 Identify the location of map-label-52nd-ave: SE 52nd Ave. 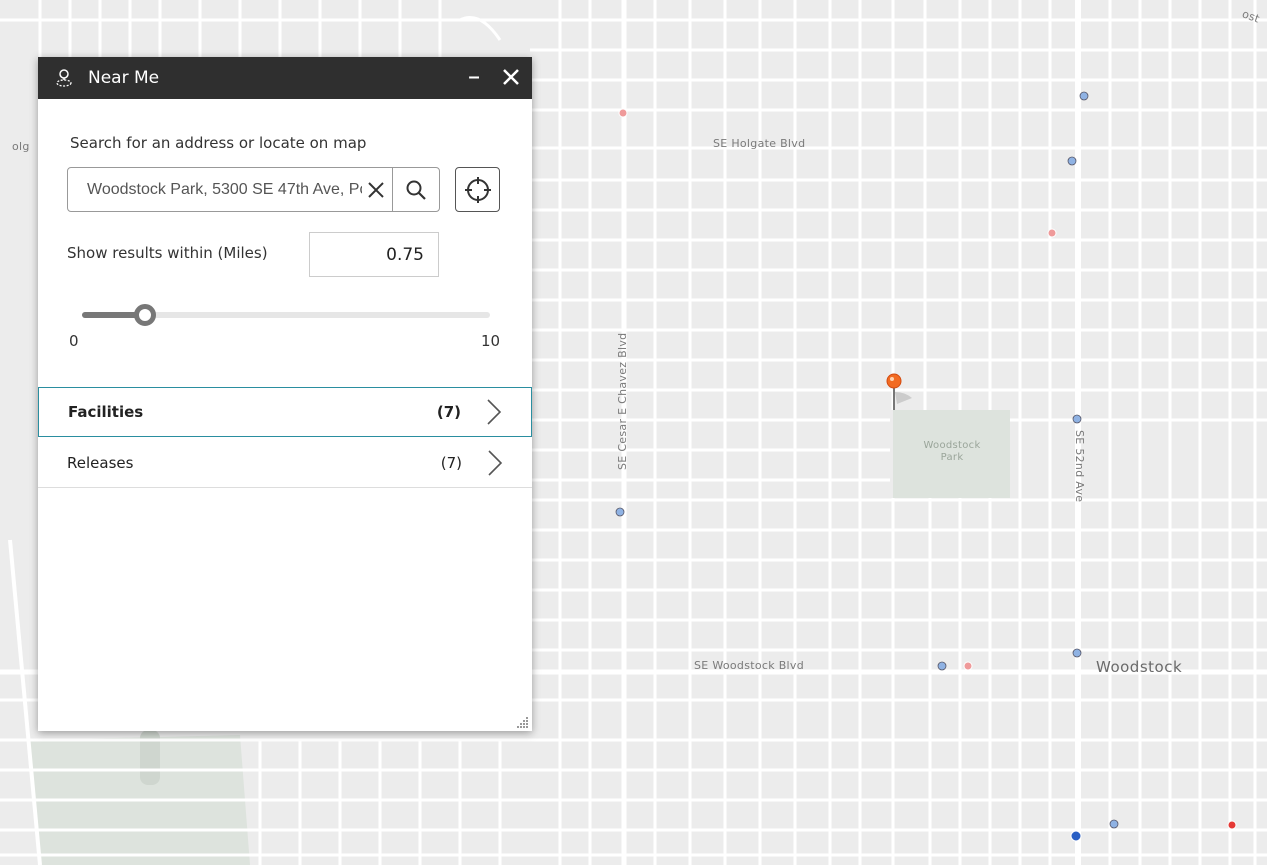
(1079, 466).